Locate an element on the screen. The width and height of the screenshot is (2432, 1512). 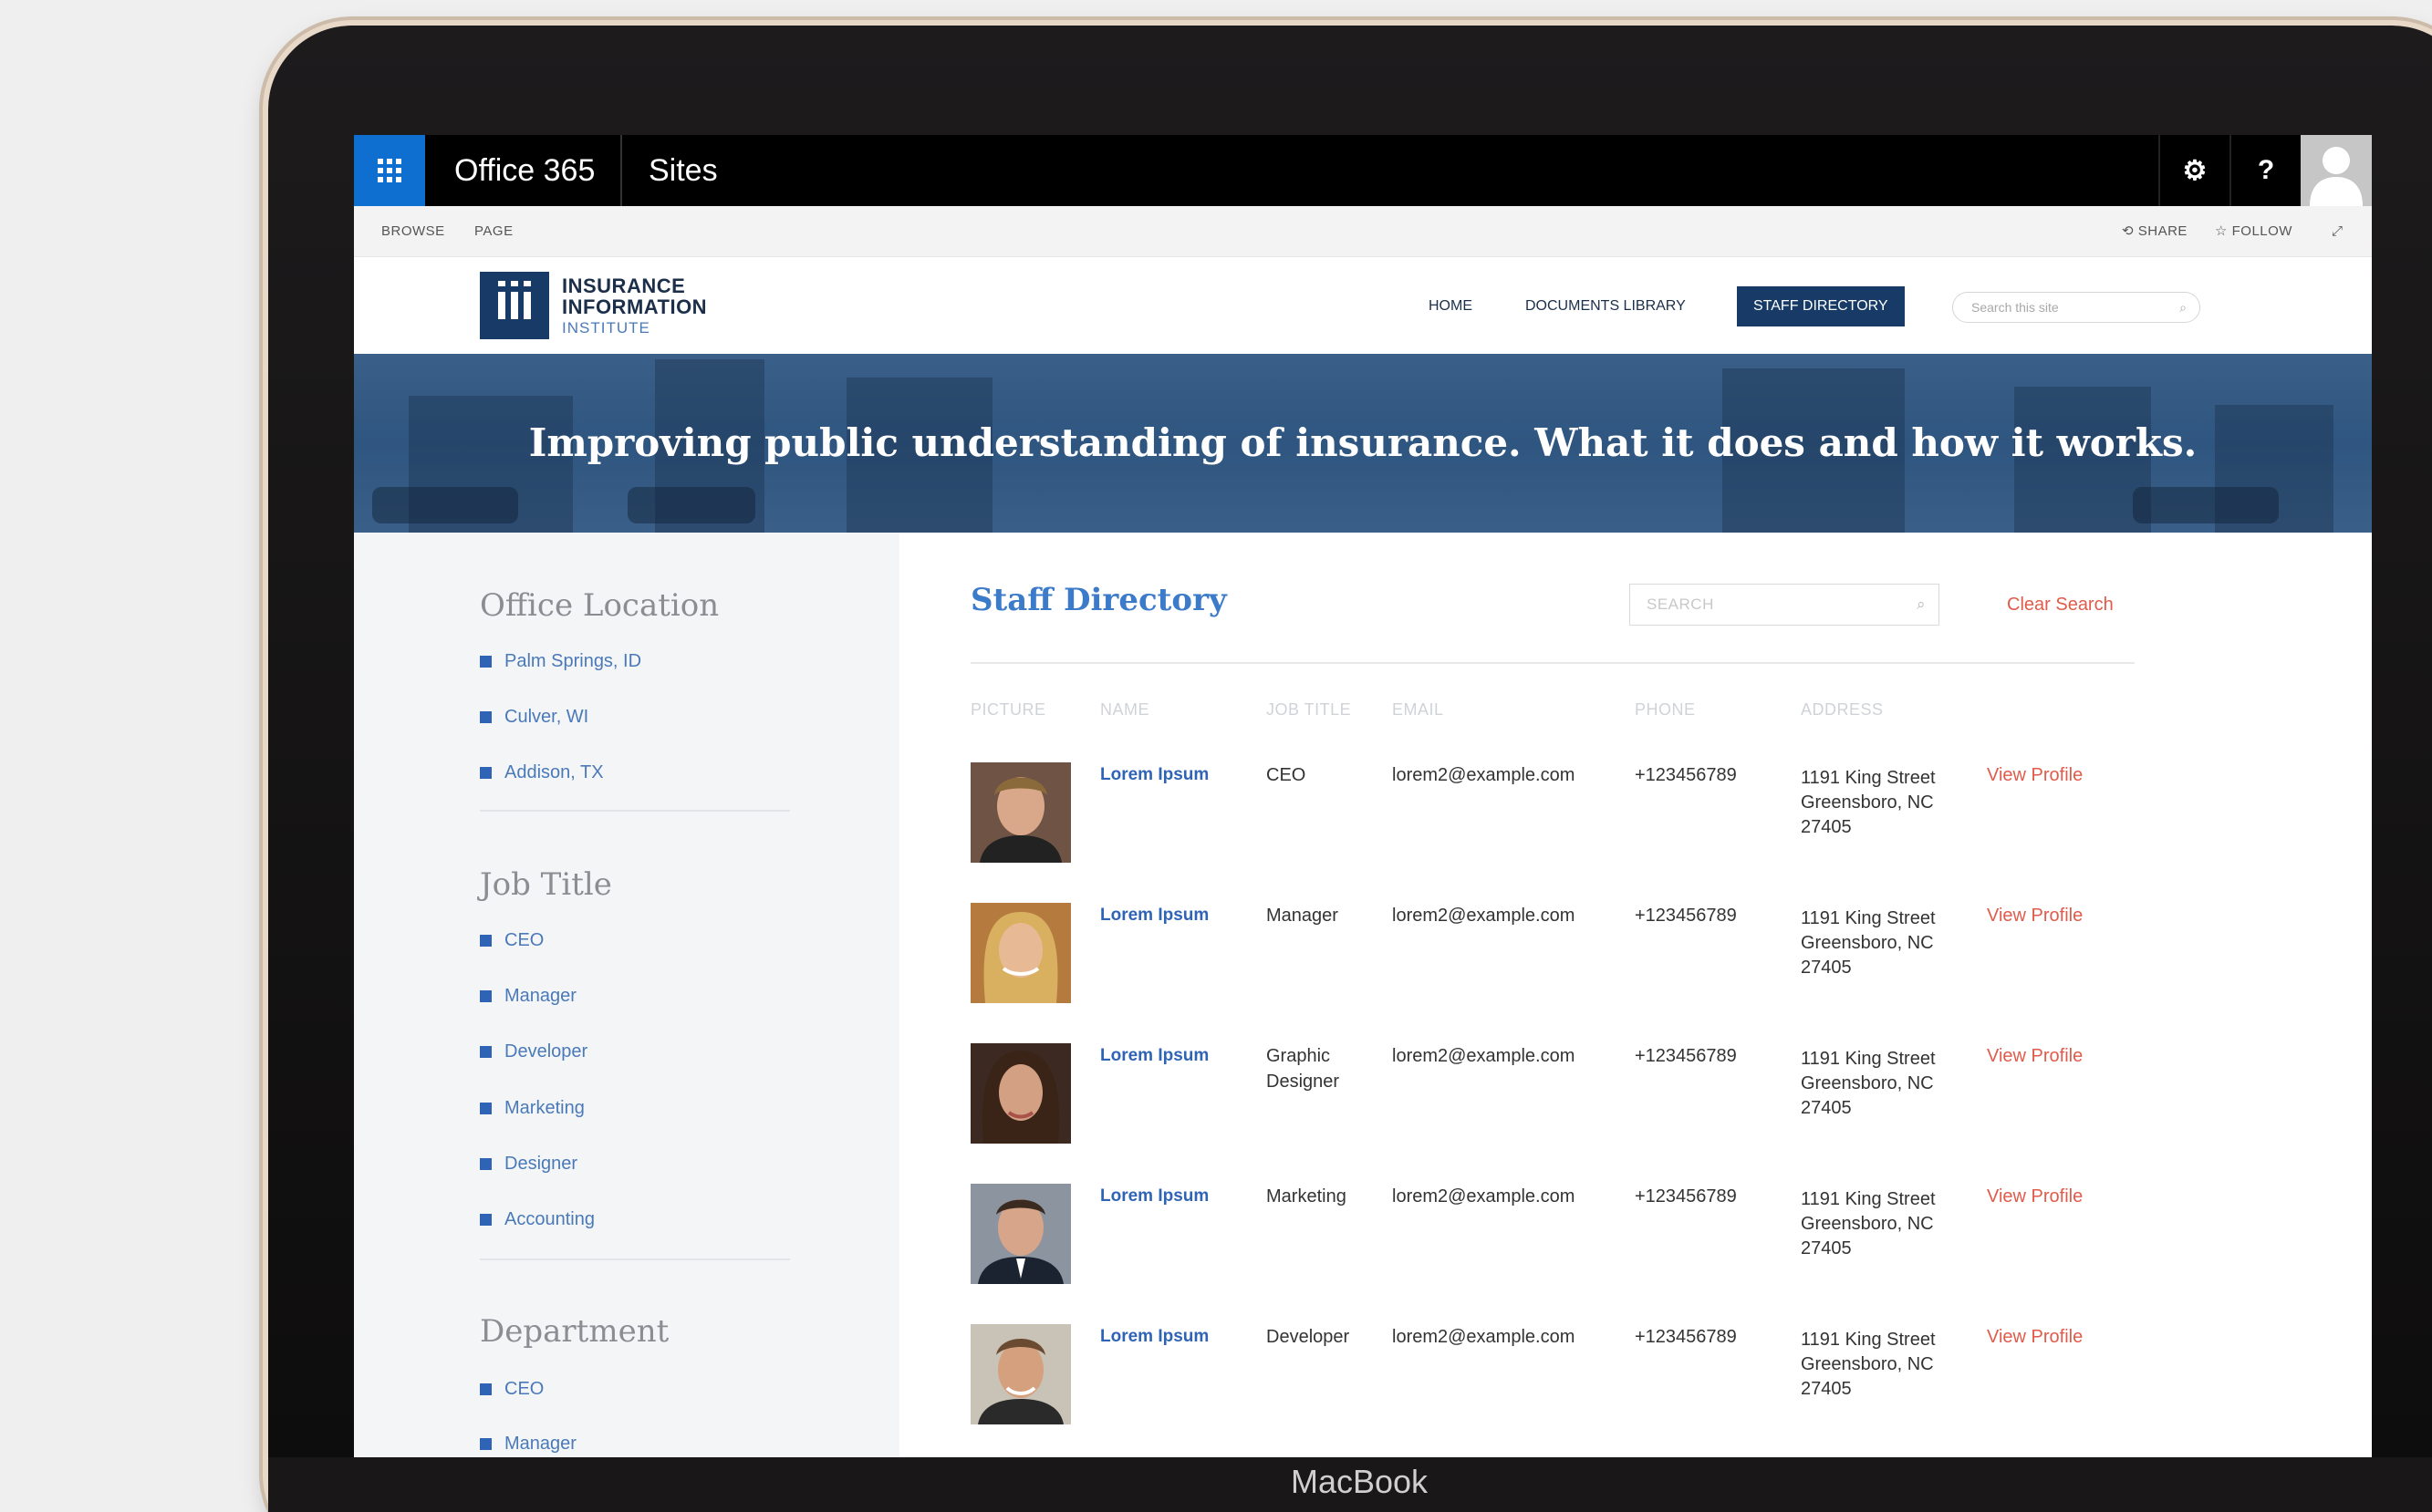
filter-item-culver: Culver, WI is located at coordinates (534, 717).